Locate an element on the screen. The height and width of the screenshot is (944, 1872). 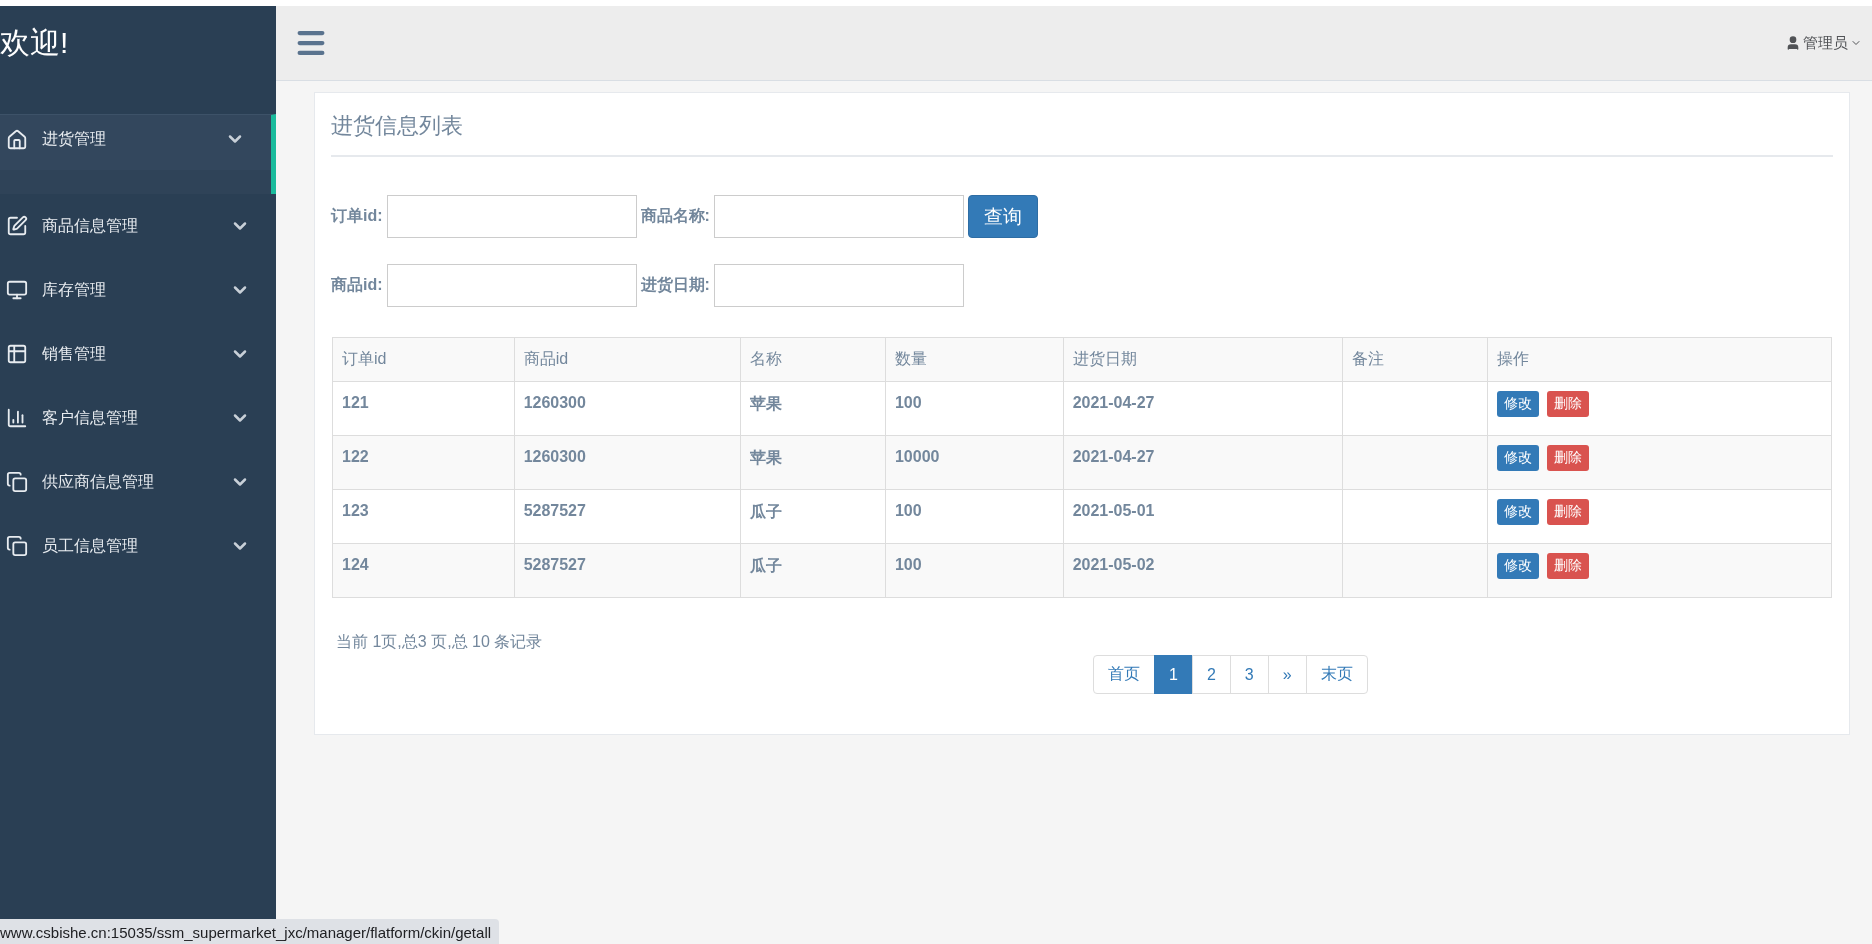
field-label: 商品名称: is located at coordinates (675, 216).